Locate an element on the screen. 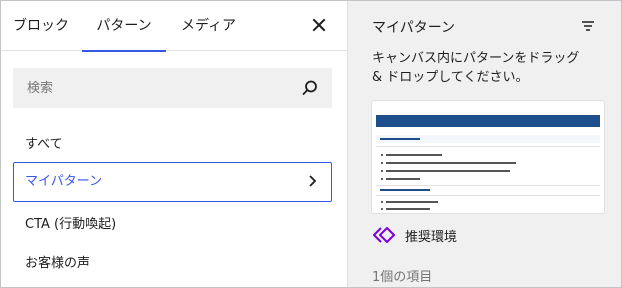  category-cta: CTA (行動喚起) is located at coordinates (172, 225).